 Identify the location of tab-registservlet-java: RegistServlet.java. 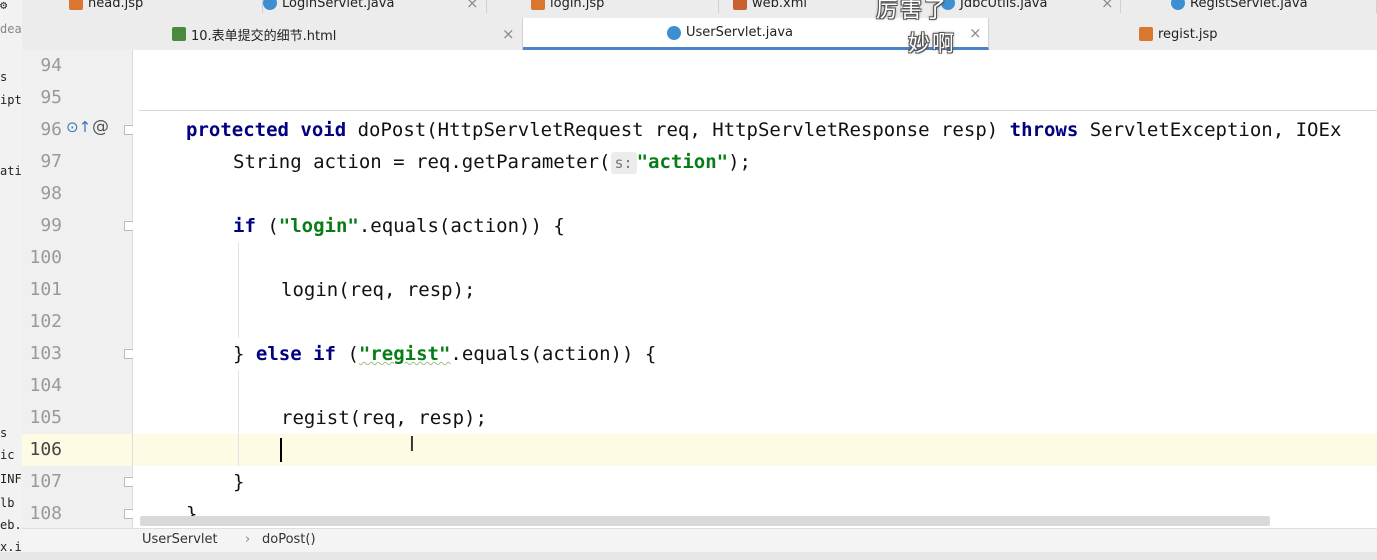
(1249, 6).